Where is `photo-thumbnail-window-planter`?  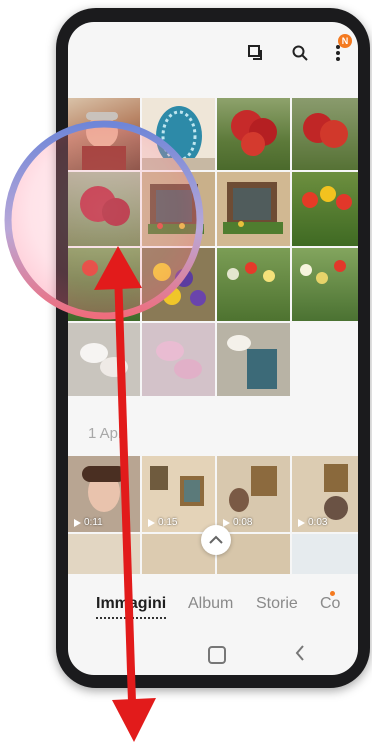 photo-thumbnail-window-planter is located at coordinates (178, 209).